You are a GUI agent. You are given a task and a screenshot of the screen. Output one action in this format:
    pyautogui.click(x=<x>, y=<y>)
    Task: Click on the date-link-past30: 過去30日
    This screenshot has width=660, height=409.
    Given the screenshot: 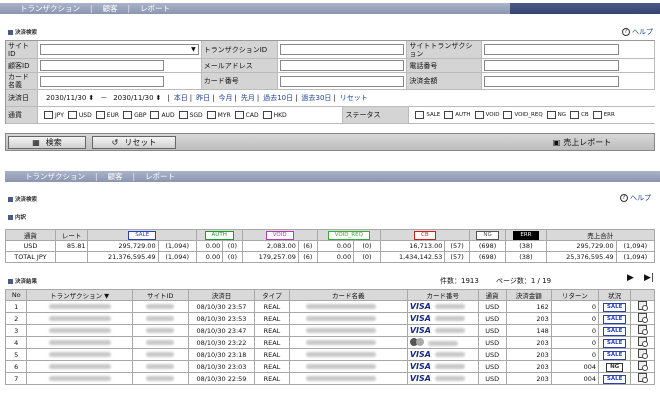 What is the action you would take?
    pyautogui.click(x=317, y=98)
    